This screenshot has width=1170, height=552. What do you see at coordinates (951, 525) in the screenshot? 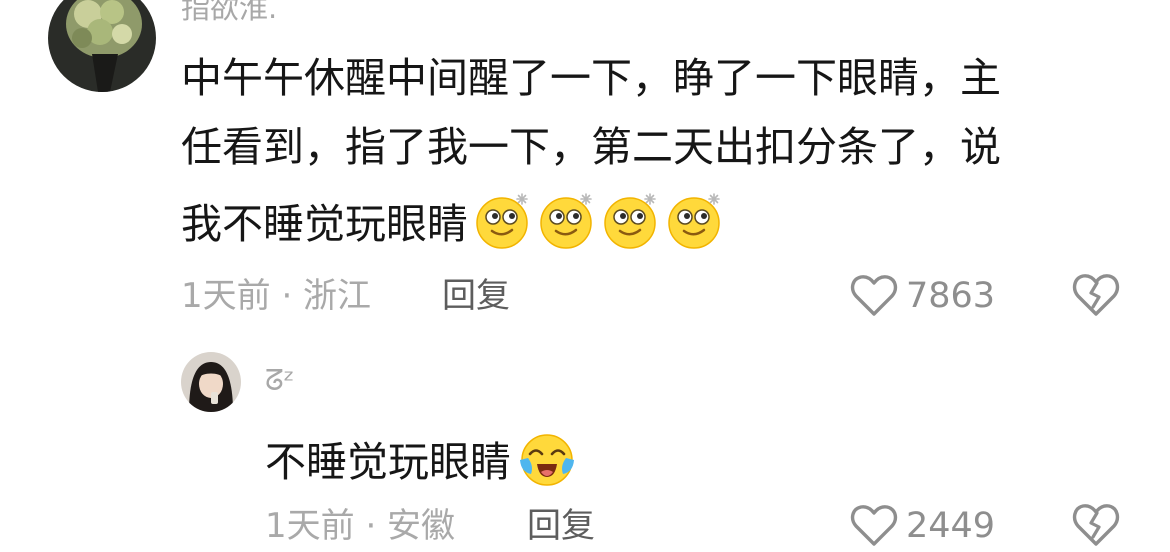
I see `like-count: 2449` at bounding box center [951, 525].